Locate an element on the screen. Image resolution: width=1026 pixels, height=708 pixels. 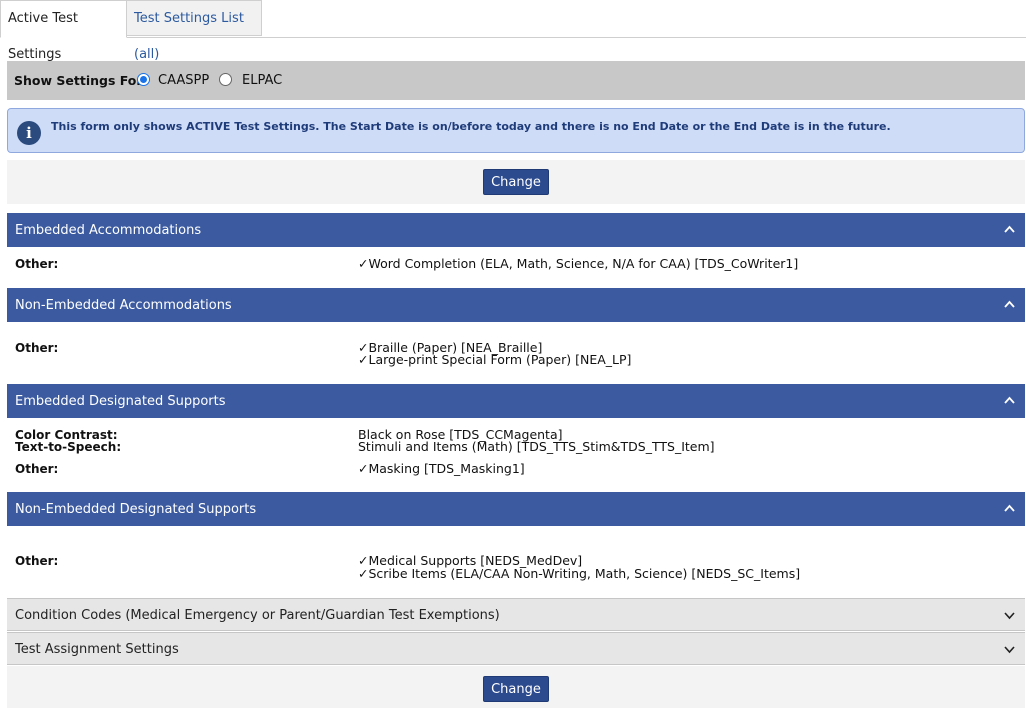
section-header-non-embedded-accommodations: Non-Embedded Accommodations is located at coordinates (516, 305).